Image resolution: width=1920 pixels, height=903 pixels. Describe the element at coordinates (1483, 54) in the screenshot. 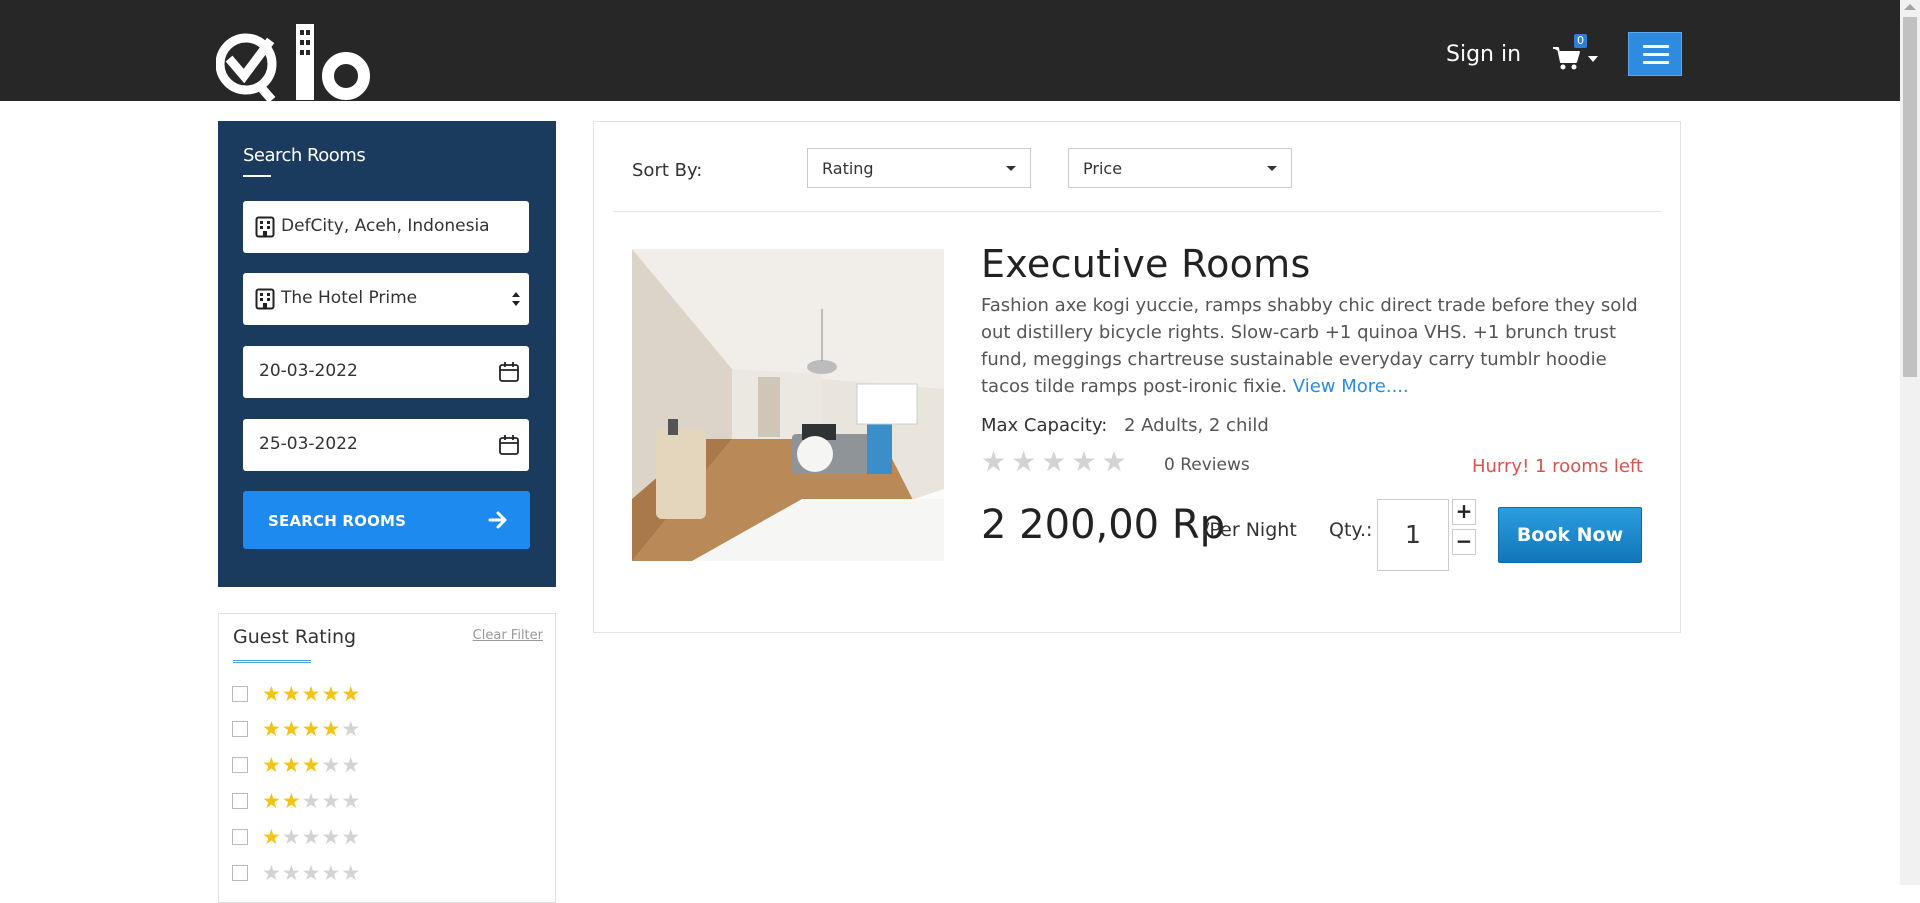

I see `sign-in-link: Sign in` at that location.